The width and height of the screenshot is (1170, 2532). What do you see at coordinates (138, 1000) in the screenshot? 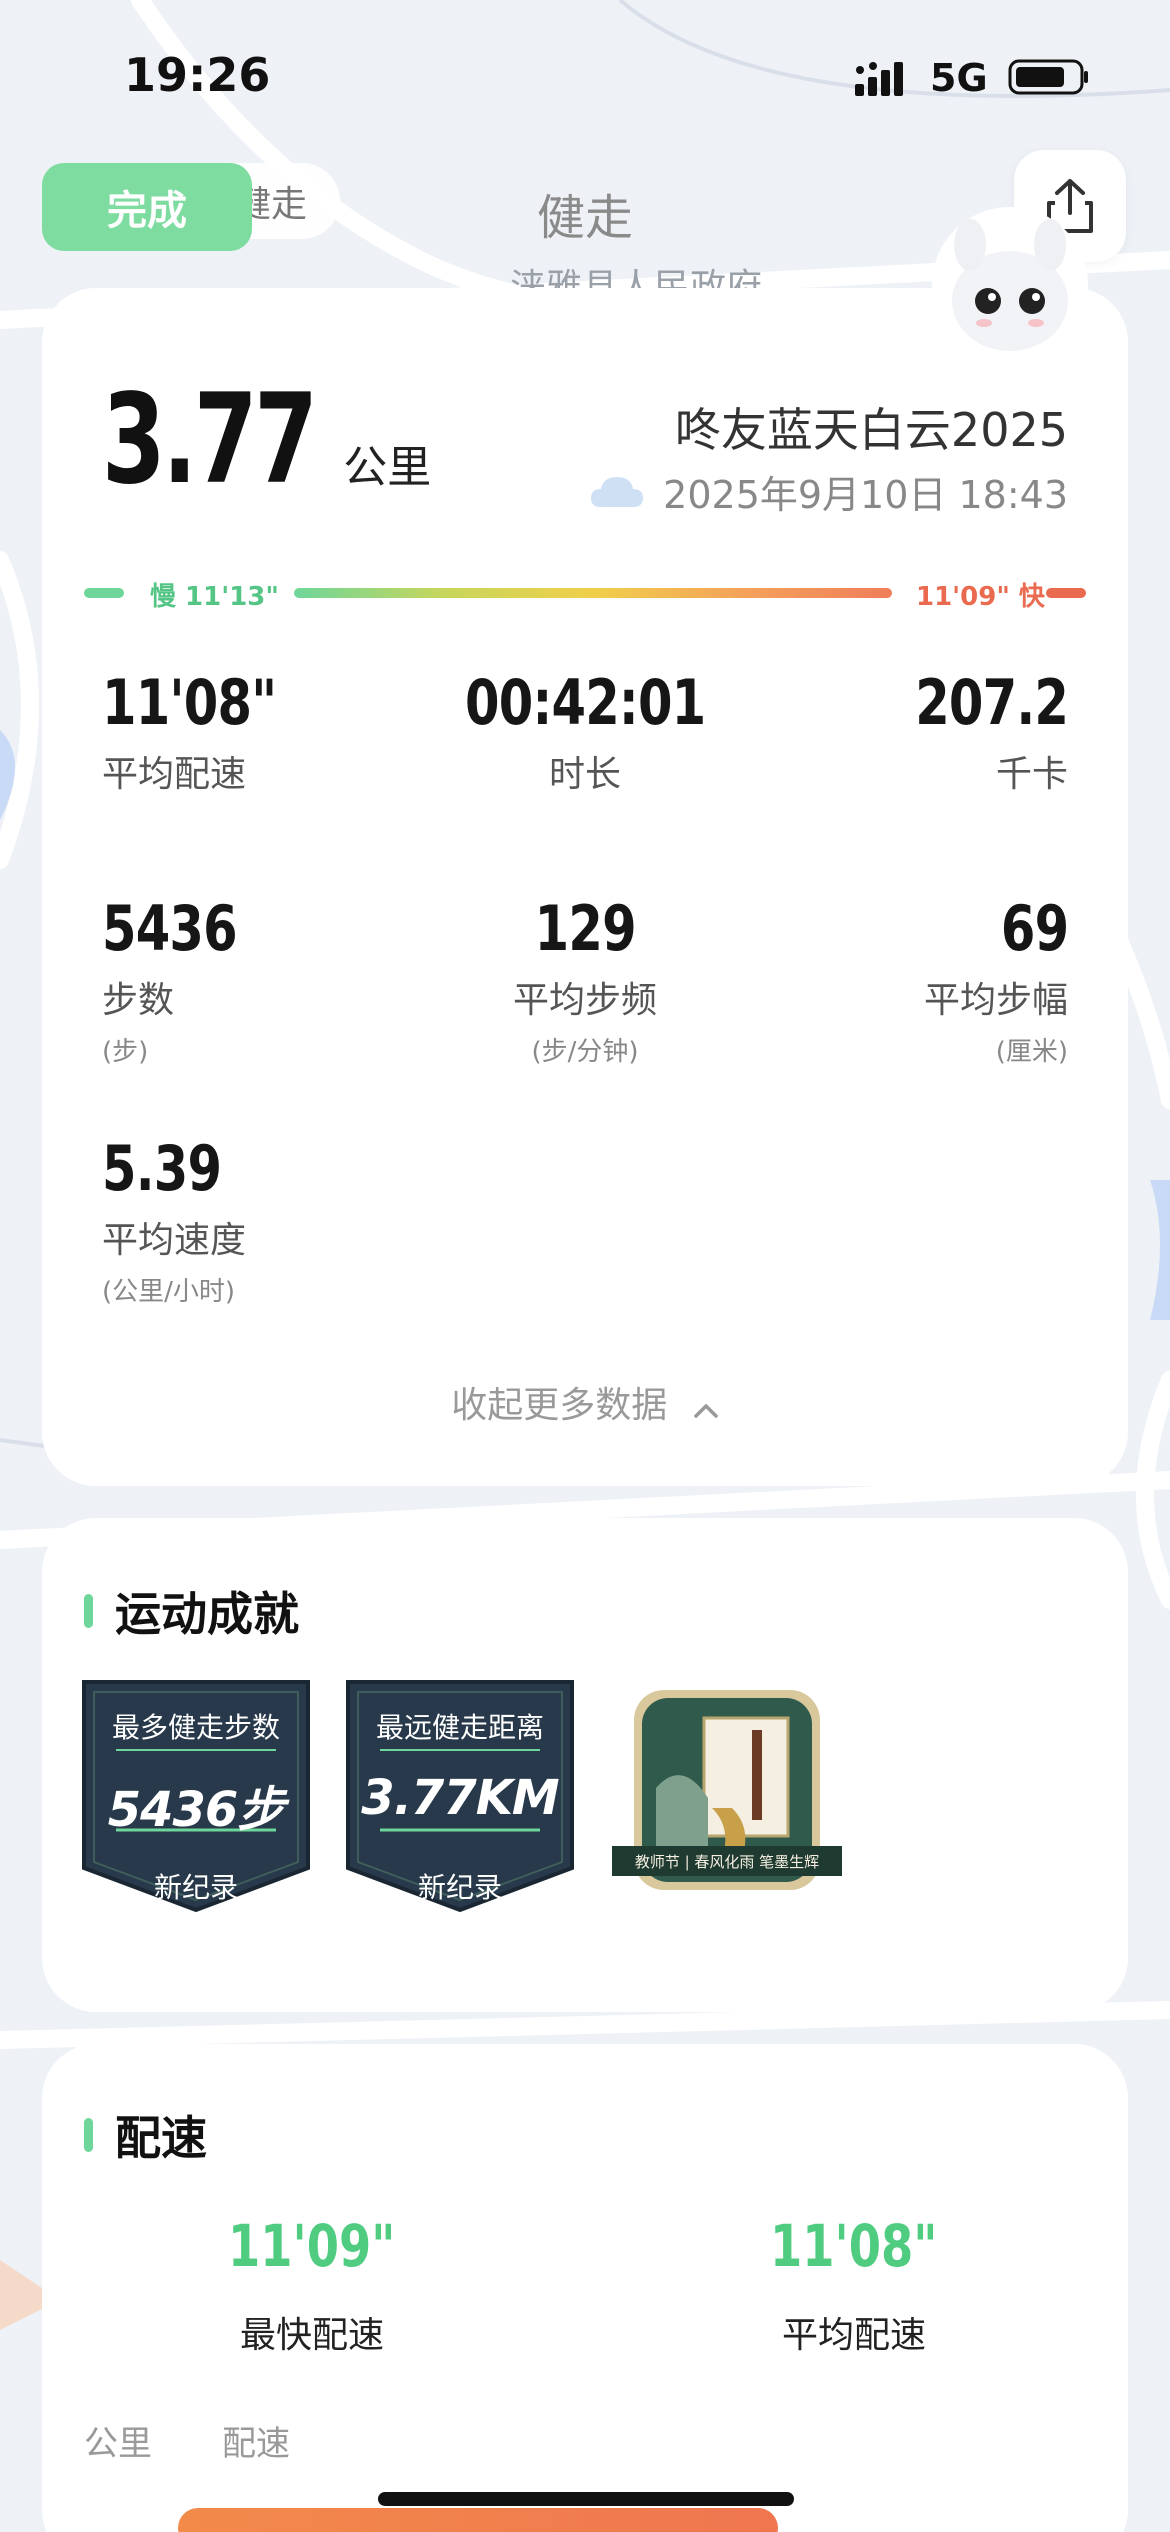
I see `stat-label: 步数` at bounding box center [138, 1000].